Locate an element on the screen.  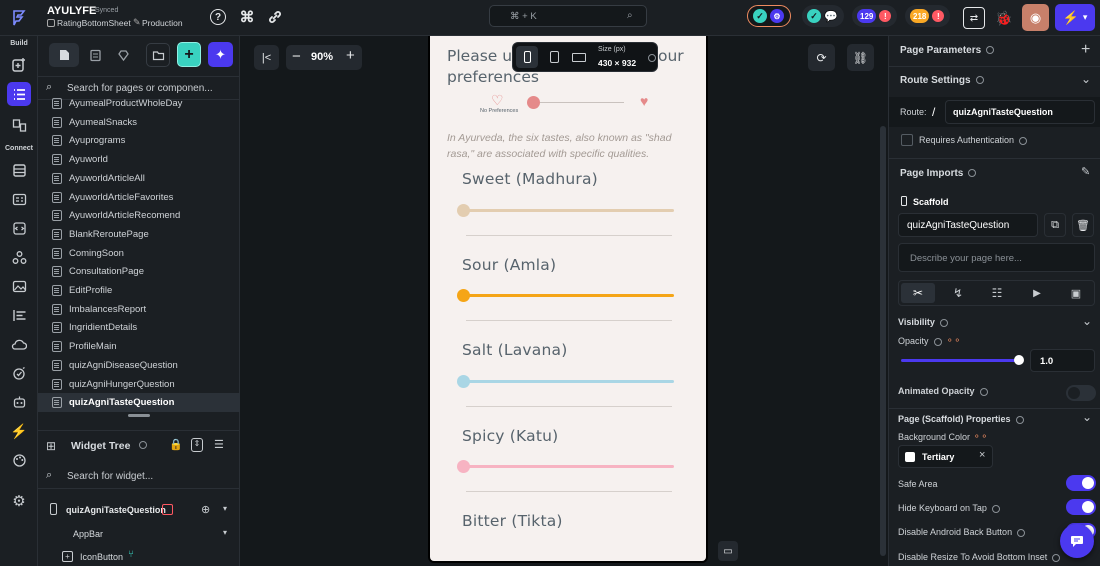
command-search: ⌘ + K ⌕ is located at coordinates (568, 16).